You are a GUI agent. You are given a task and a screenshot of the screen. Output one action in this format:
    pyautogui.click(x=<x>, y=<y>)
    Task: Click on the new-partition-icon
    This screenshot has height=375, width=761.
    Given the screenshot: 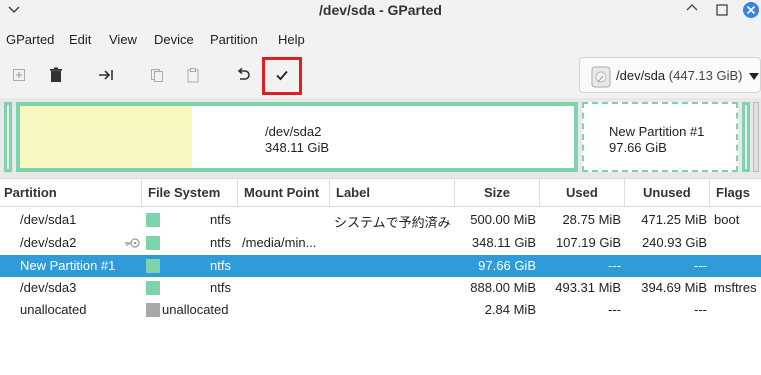 What is the action you would take?
    pyautogui.click(x=19, y=75)
    